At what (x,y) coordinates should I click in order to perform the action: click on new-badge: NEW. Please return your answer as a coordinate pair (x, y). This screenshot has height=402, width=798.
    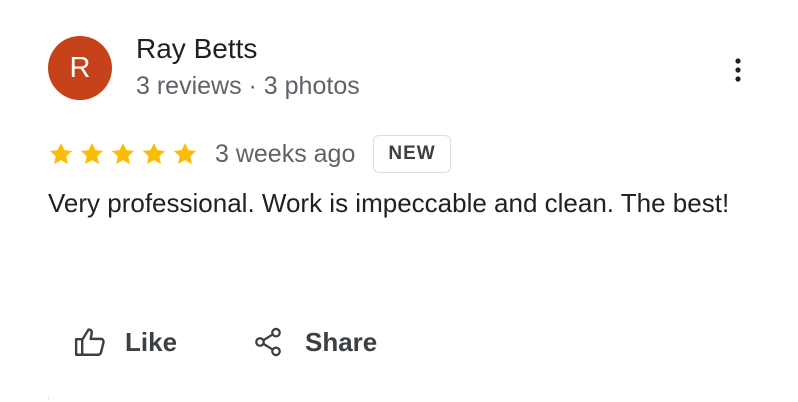
    Looking at the image, I should click on (412, 154).